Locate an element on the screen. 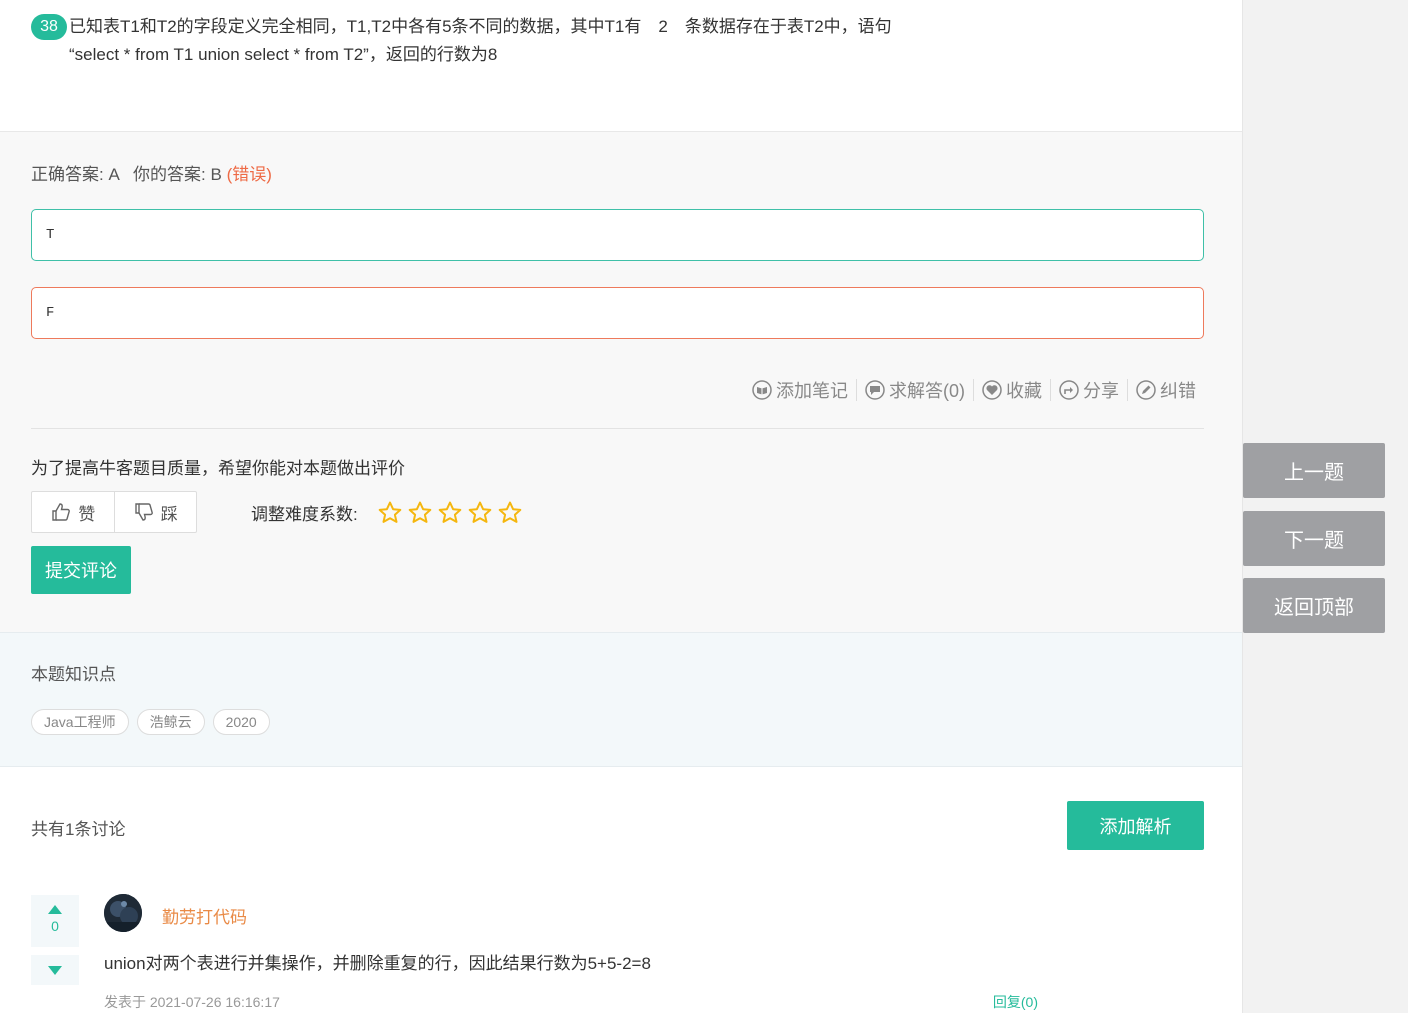 The width and height of the screenshot is (1408, 1013). like-dislike-group: 赞 踩 is located at coordinates (114, 512).